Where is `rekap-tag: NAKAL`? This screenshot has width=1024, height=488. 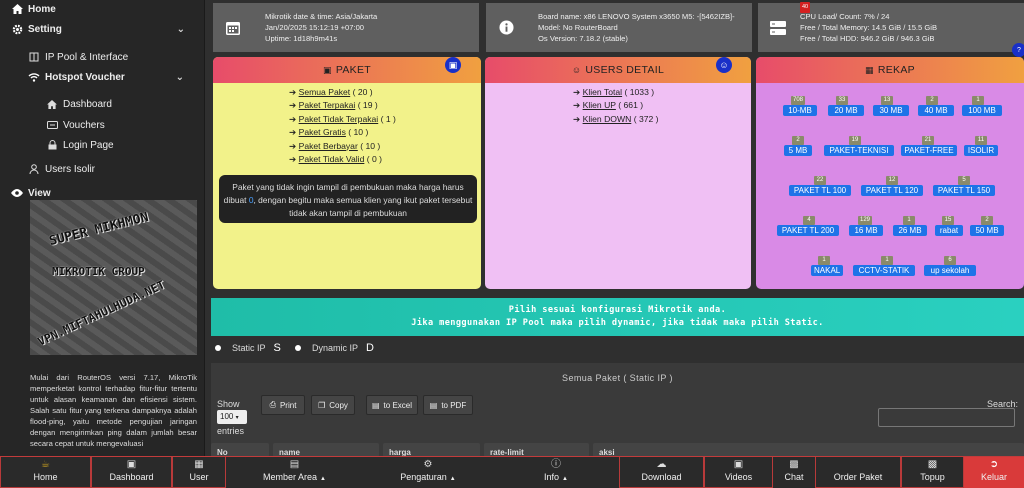
rekap-tag: NAKAL is located at coordinates (827, 270).